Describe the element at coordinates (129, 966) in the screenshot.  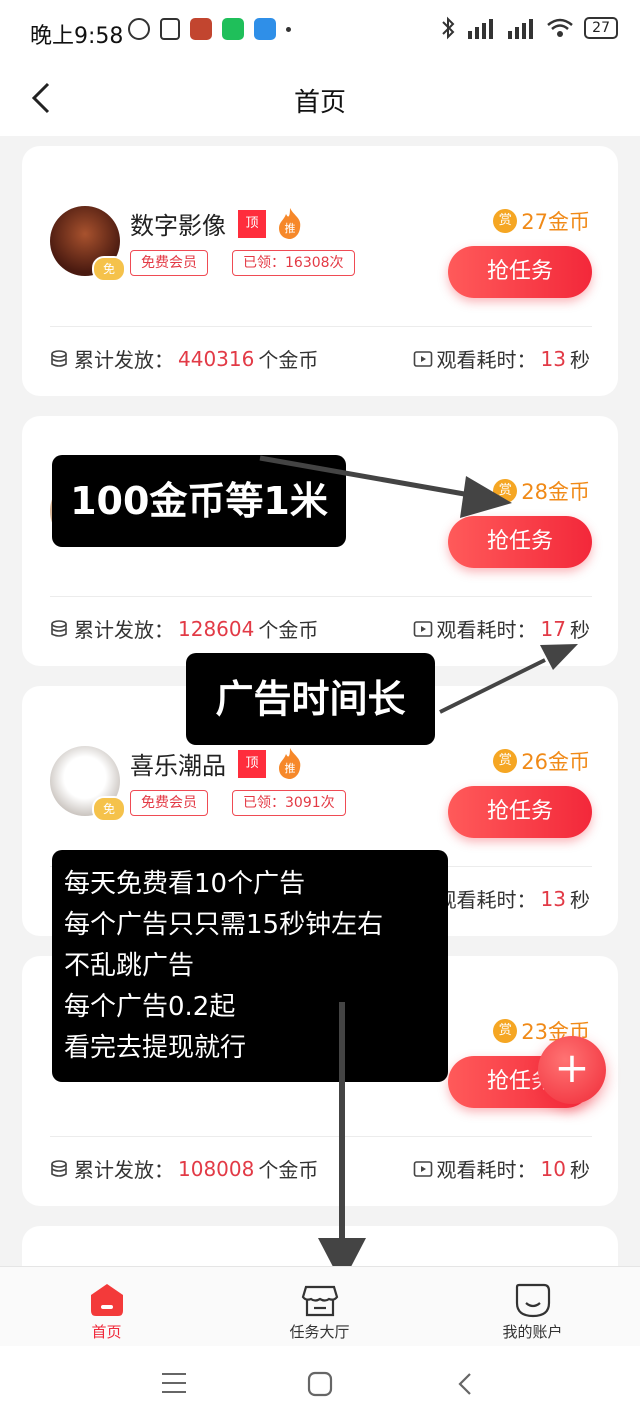
I see `annotation-line: 不乱跳广告` at that location.